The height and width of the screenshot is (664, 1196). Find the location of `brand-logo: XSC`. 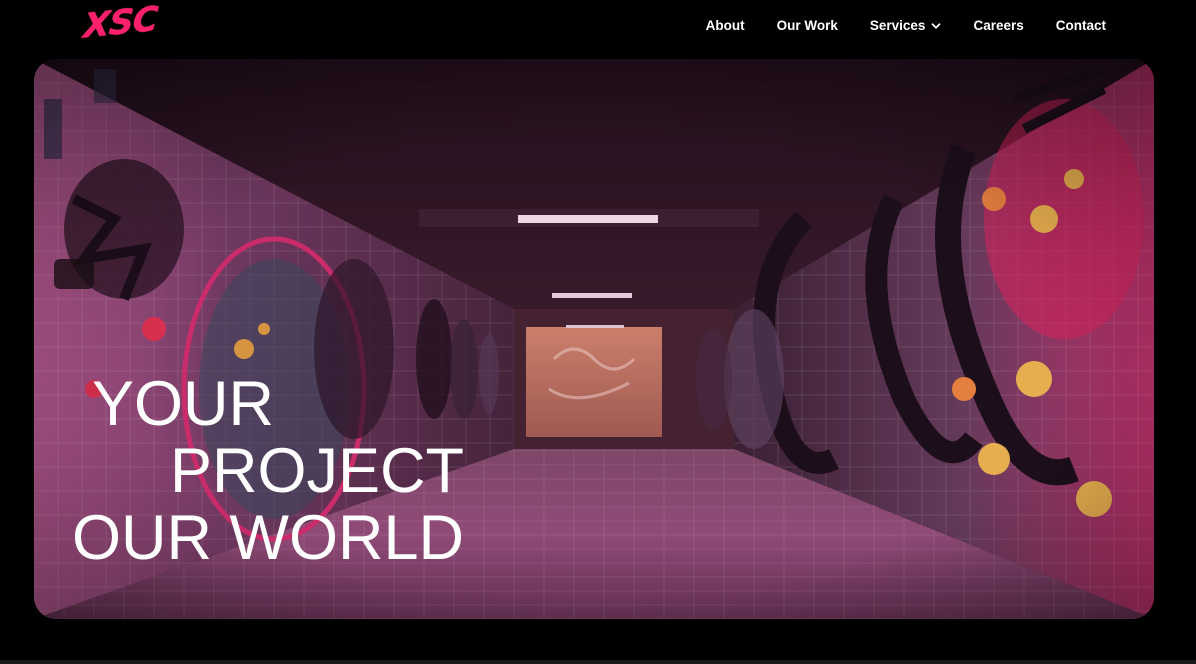

brand-logo: XSC is located at coordinates (120, 24).